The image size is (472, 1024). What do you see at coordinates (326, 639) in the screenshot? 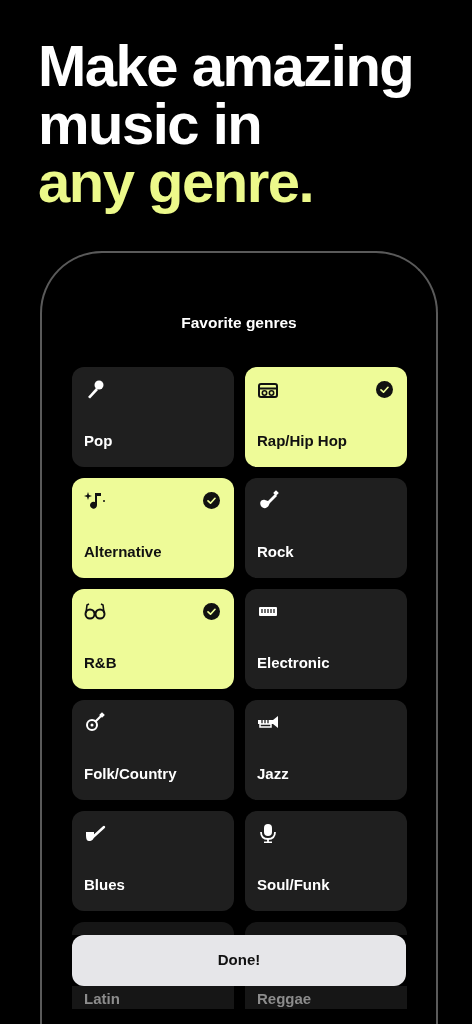
I see `genre-tile: Electronic` at bounding box center [326, 639].